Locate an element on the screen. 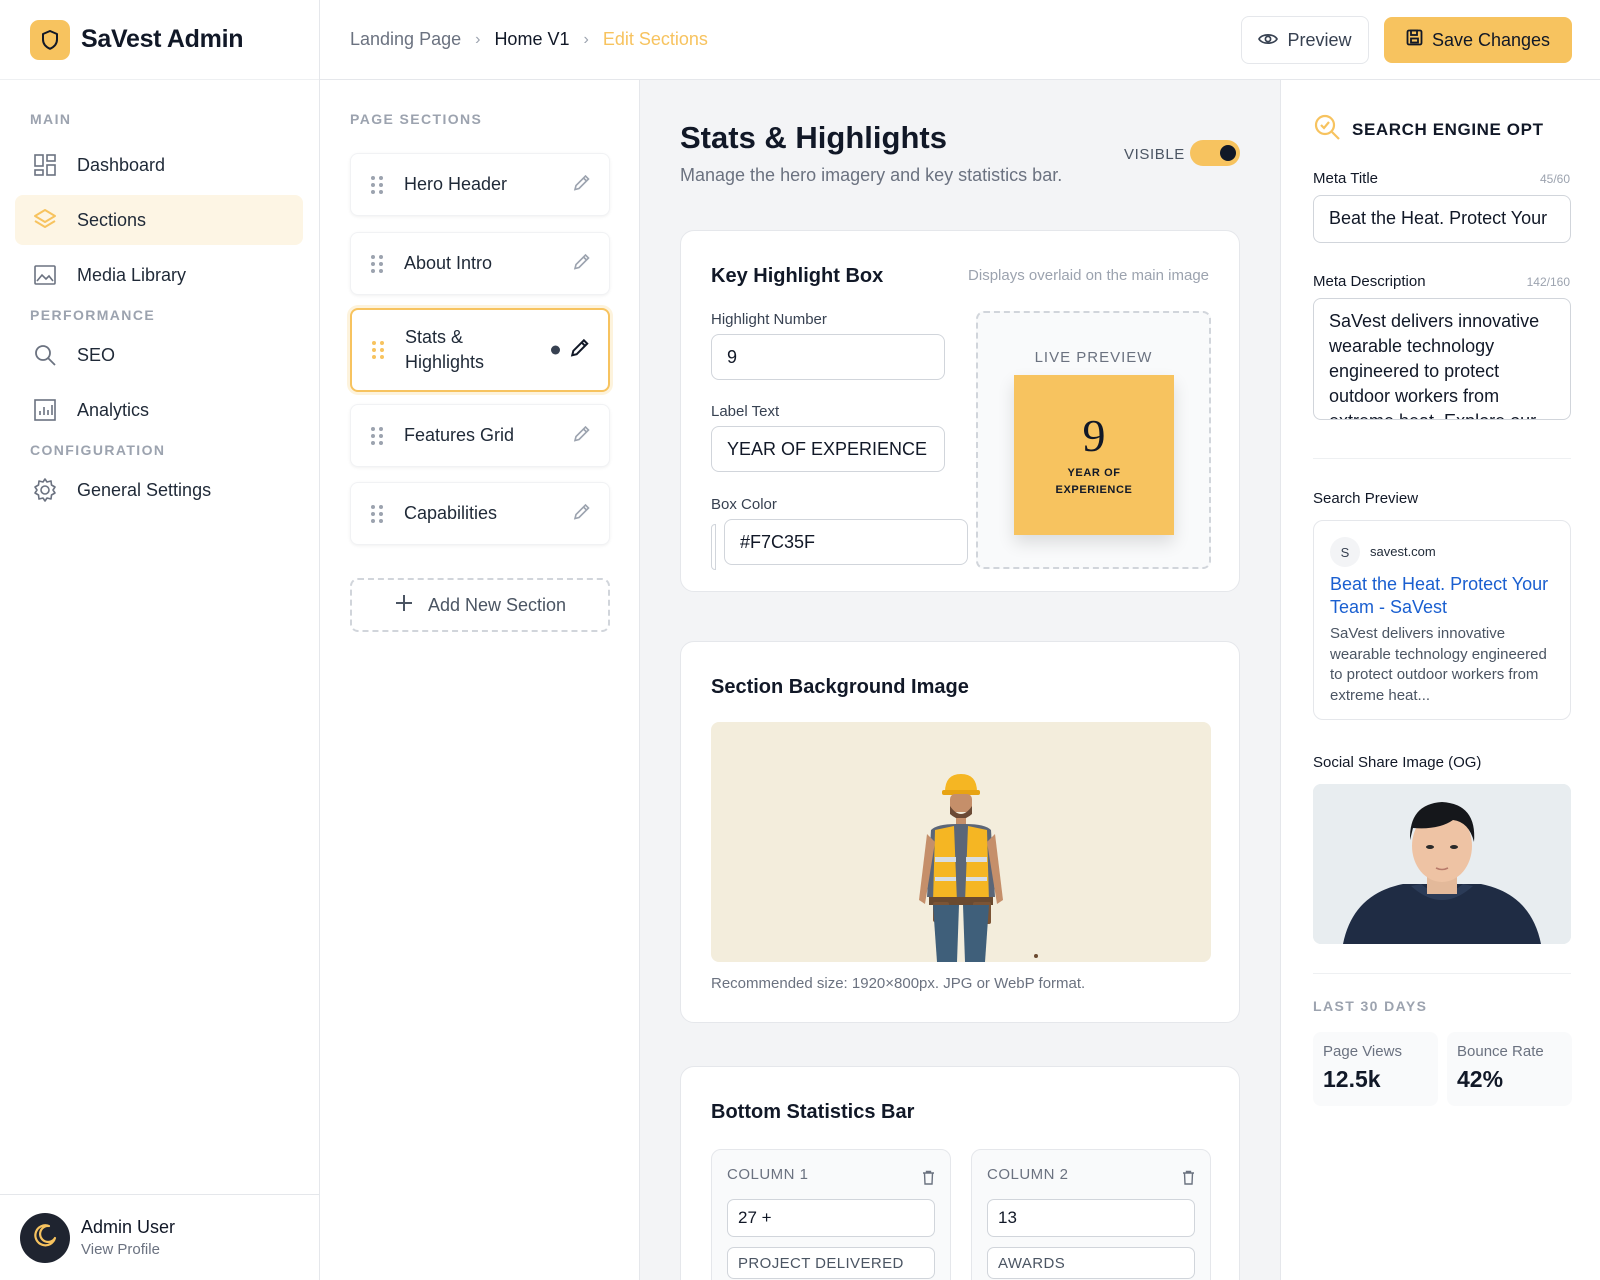 Image resolution: width=1600 pixels, height=1280 pixels. view-profile-link: View Profile is located at coordinates (128, 1249).